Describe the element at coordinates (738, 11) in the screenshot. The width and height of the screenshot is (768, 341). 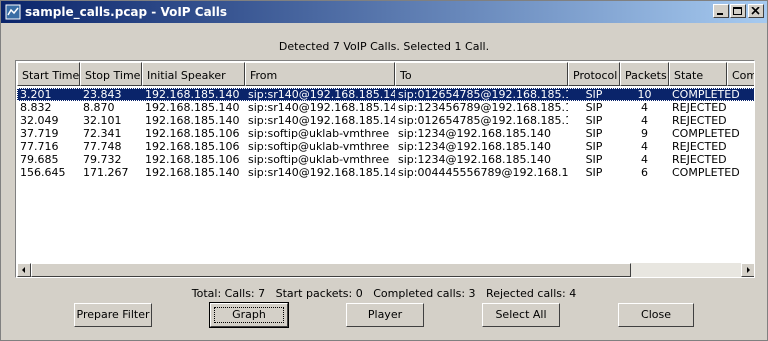
I see `maximize-icon` at that location.